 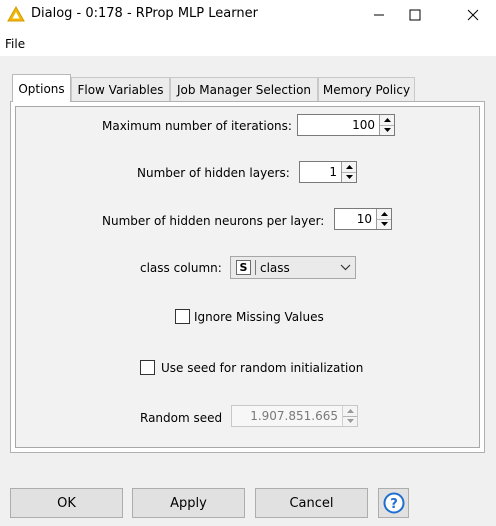 I want to click on chevron-down-icon, so click(x=345, y=267).